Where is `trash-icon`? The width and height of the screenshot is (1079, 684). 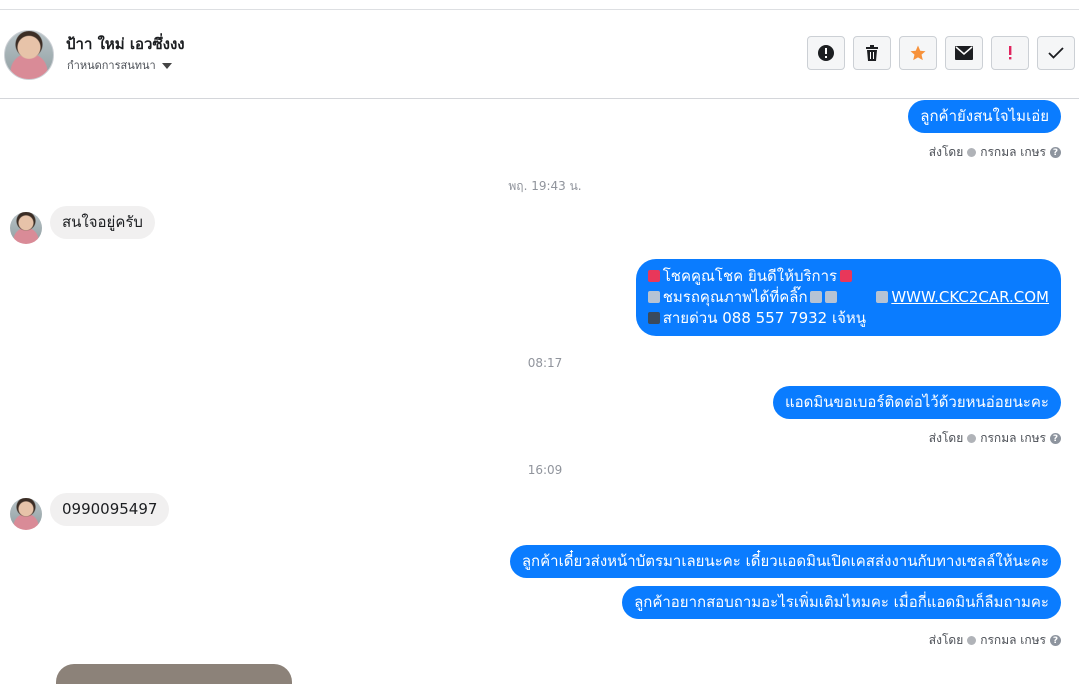 trash-icon is located at coordinates (872, 53).